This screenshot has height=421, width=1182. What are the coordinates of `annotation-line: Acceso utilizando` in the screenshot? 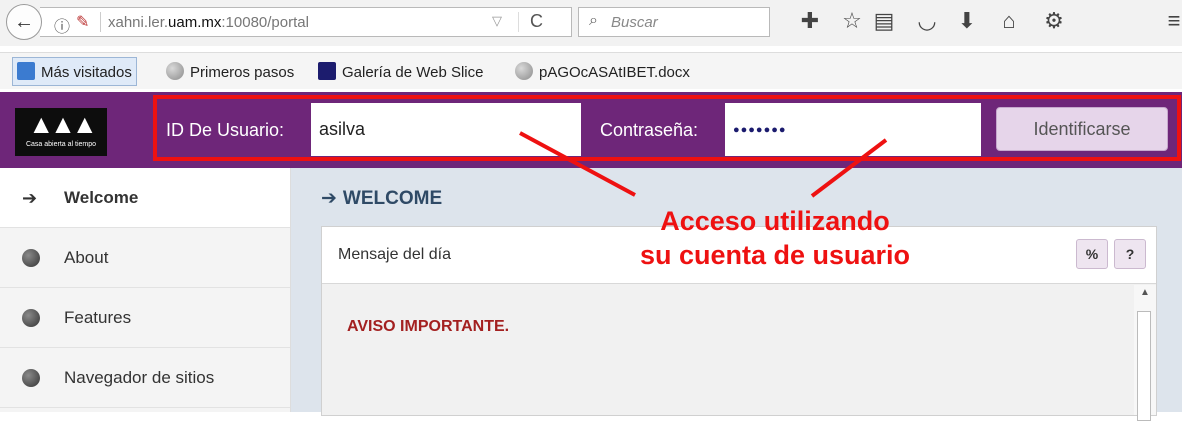 It's located at (775, 221).